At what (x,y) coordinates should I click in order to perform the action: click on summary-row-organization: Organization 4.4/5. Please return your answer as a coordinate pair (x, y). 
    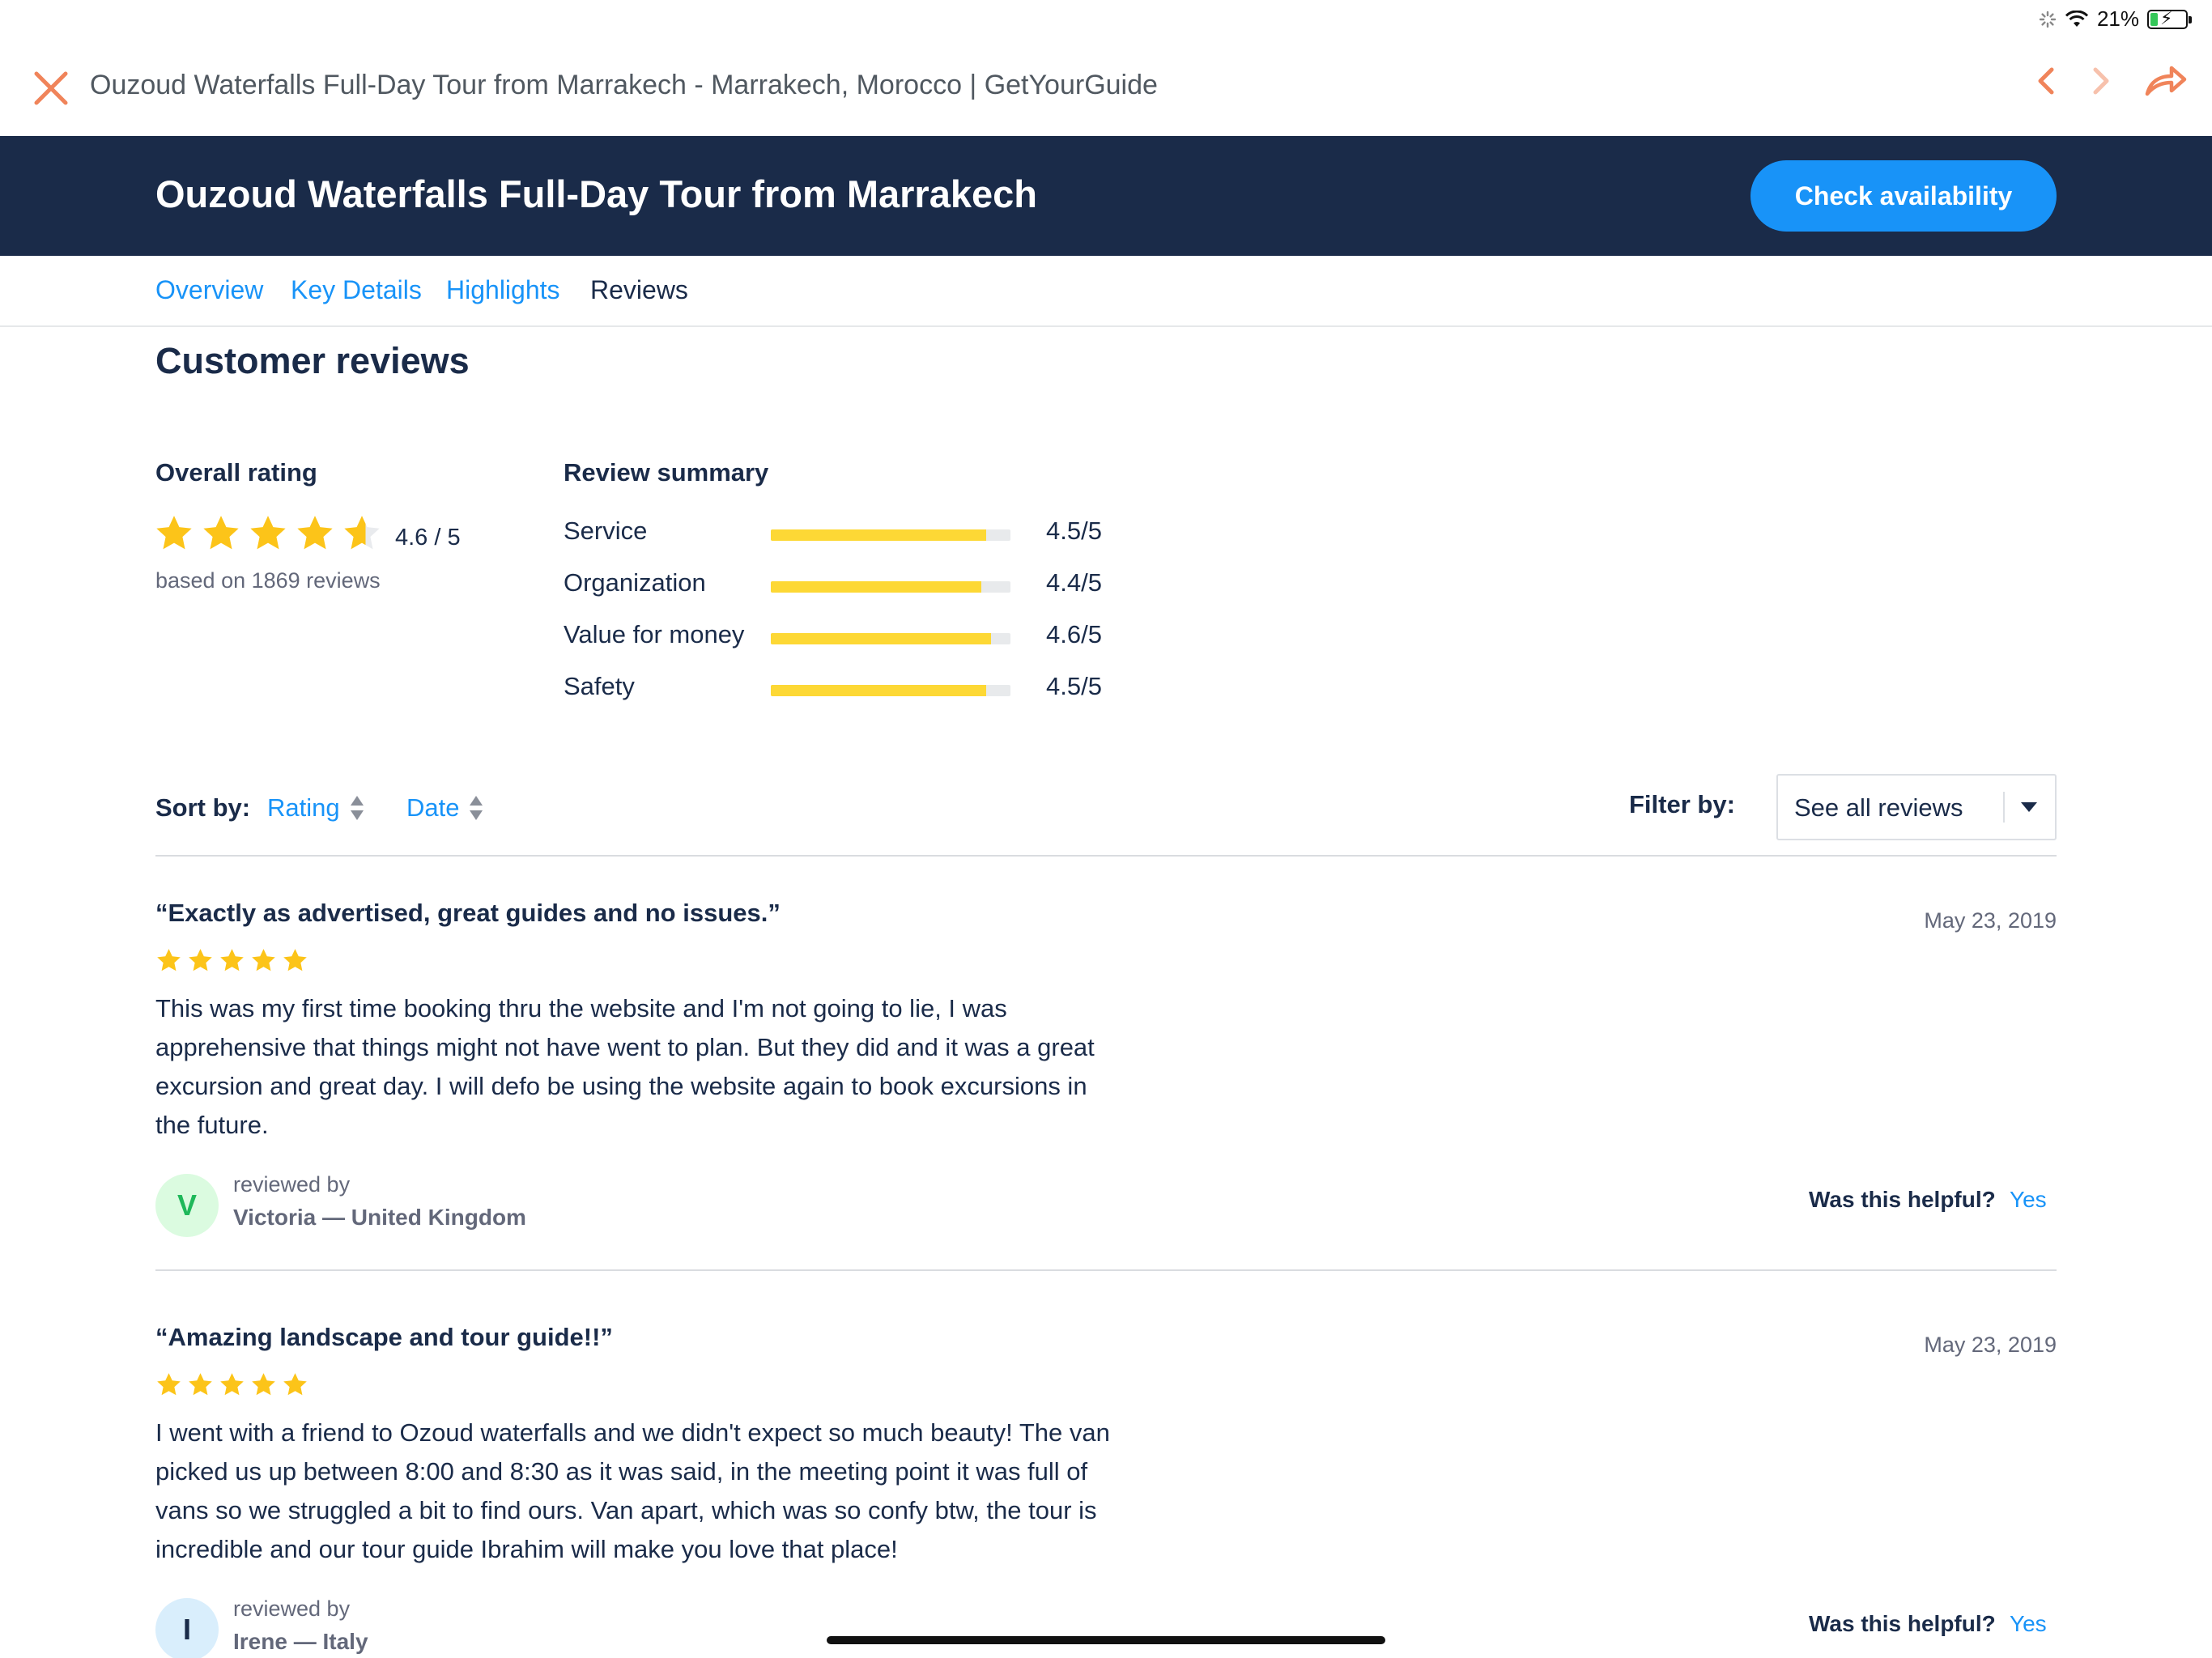
    Looking at the image, I should click on (847, 584).